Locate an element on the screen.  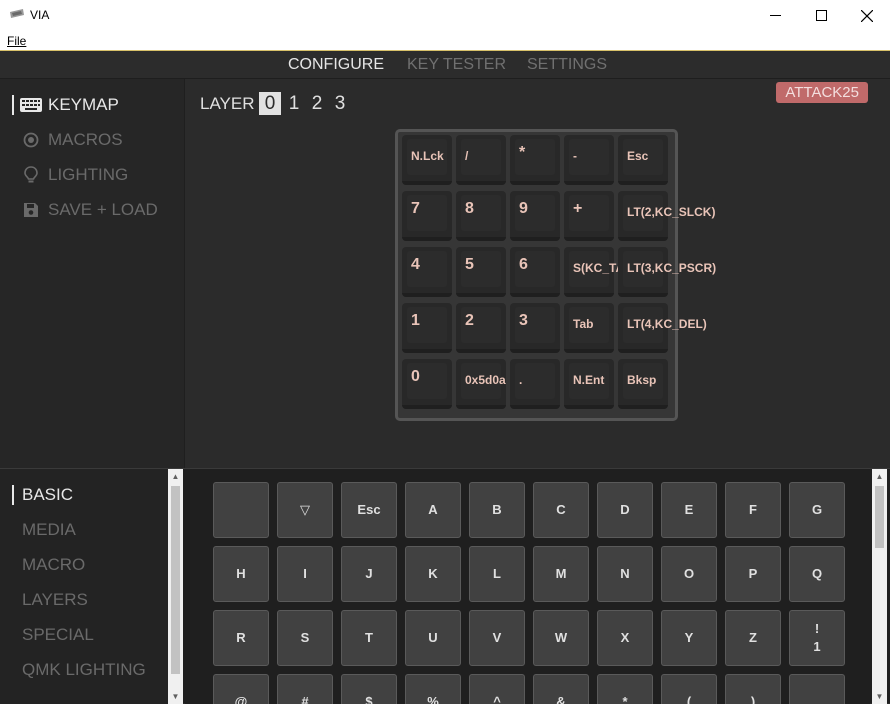
keymap-key: - is located at coordinates (589, 160).